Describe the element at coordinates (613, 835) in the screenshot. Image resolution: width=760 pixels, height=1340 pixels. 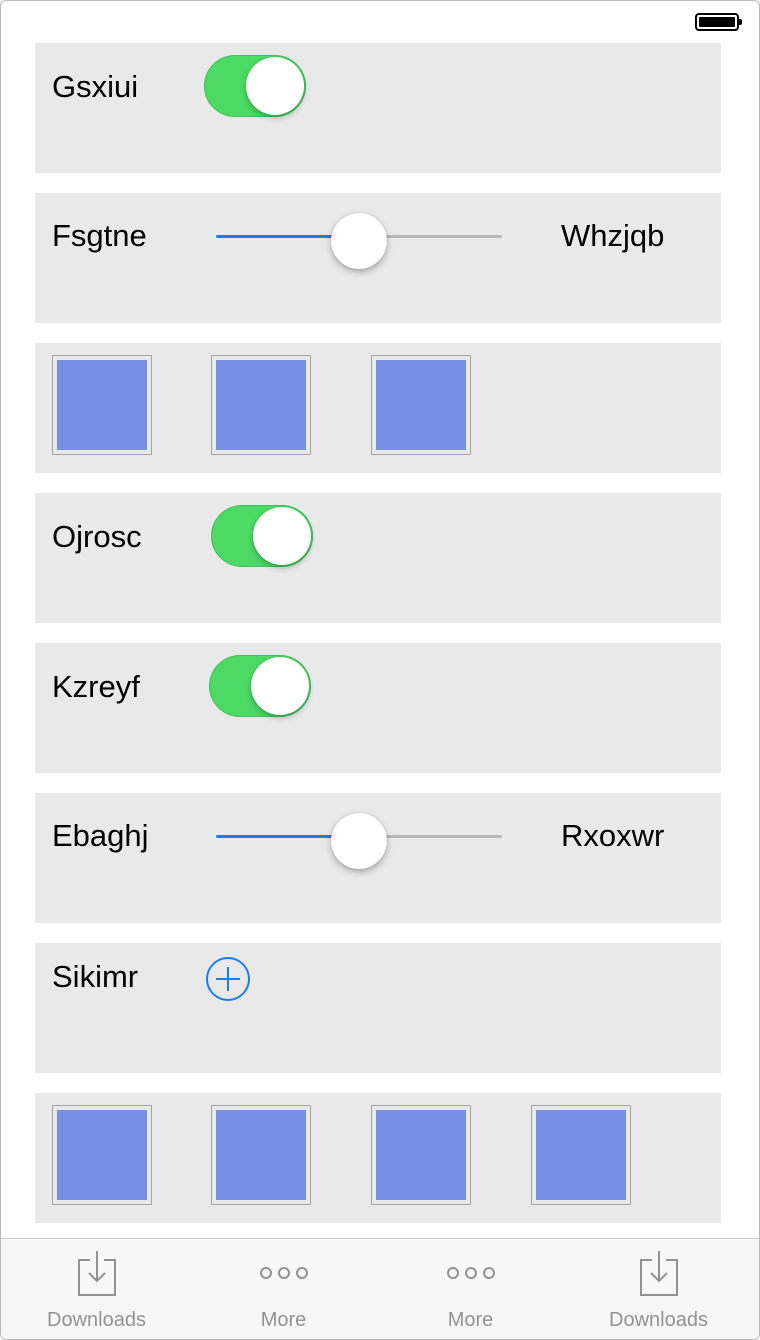
I see `slider-max-label: Rxoxwr` at that location.